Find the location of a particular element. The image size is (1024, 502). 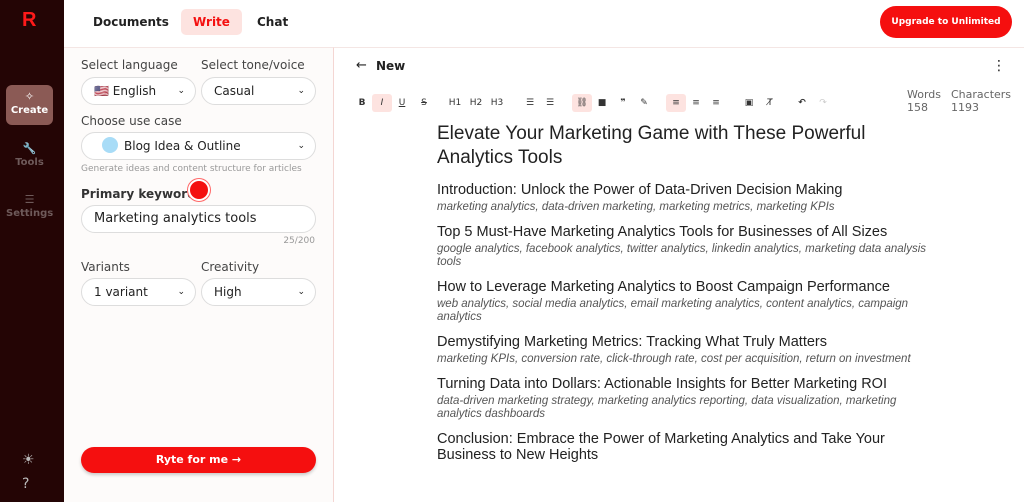

keyword-count: 25/200 is located at coordinates (299, 241).